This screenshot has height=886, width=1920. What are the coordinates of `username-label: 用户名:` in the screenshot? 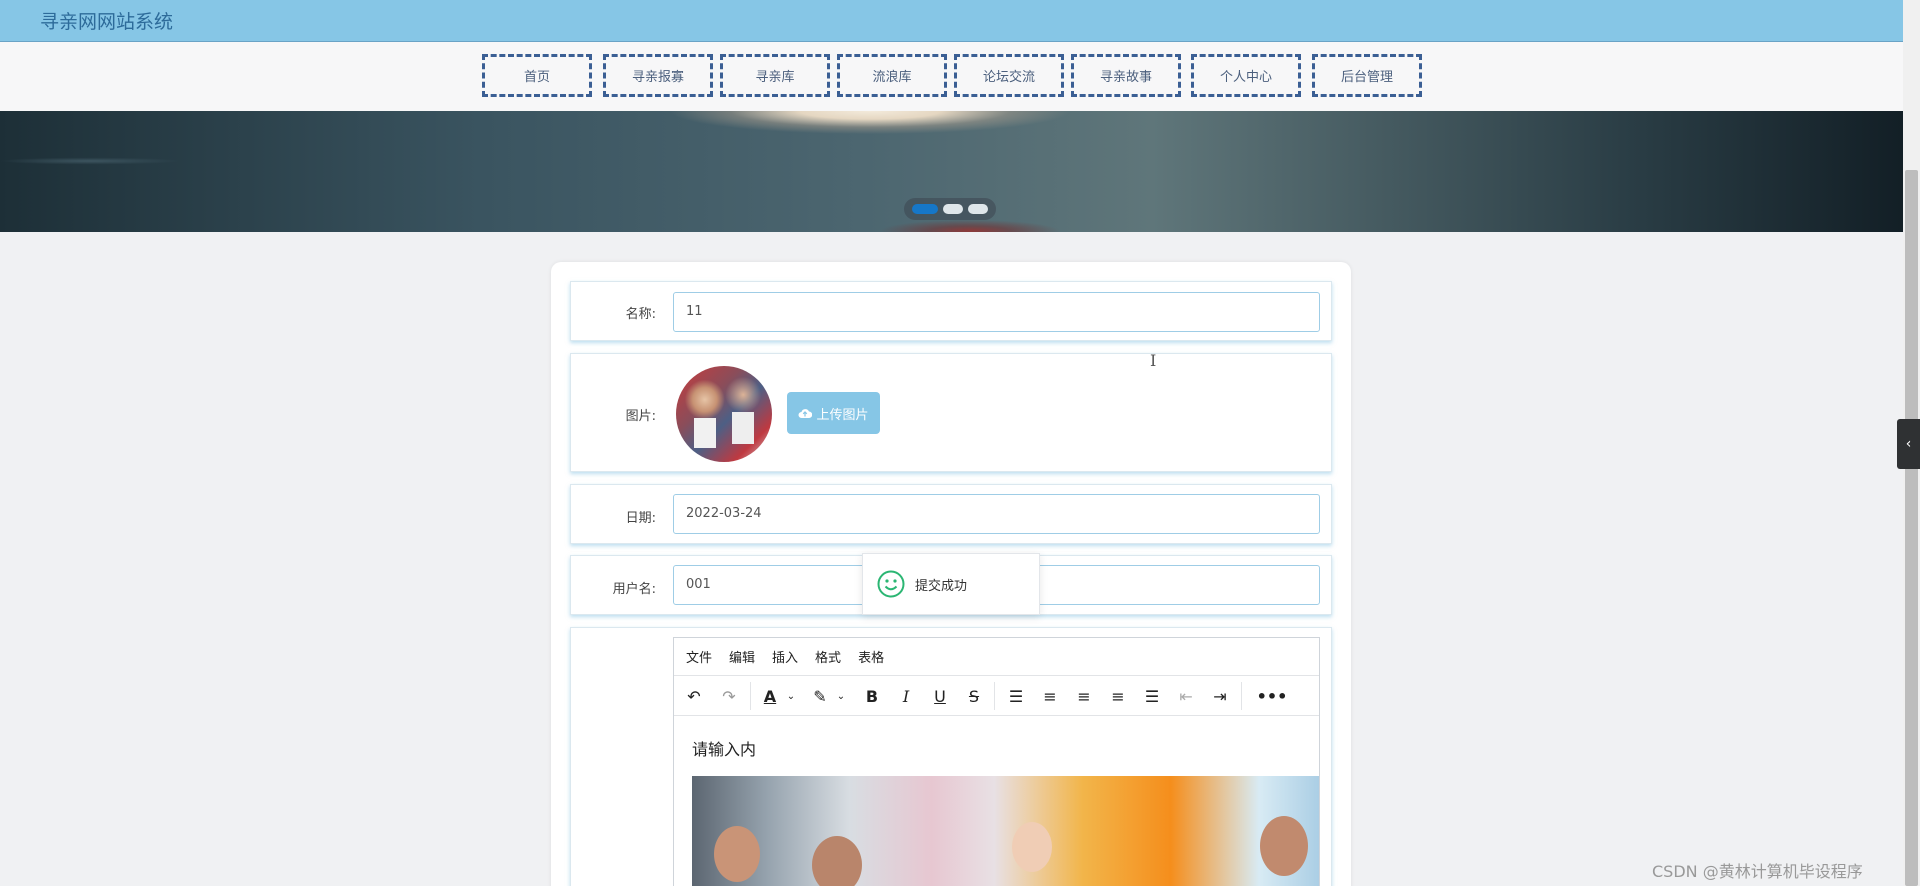 It's located at (634, 589).